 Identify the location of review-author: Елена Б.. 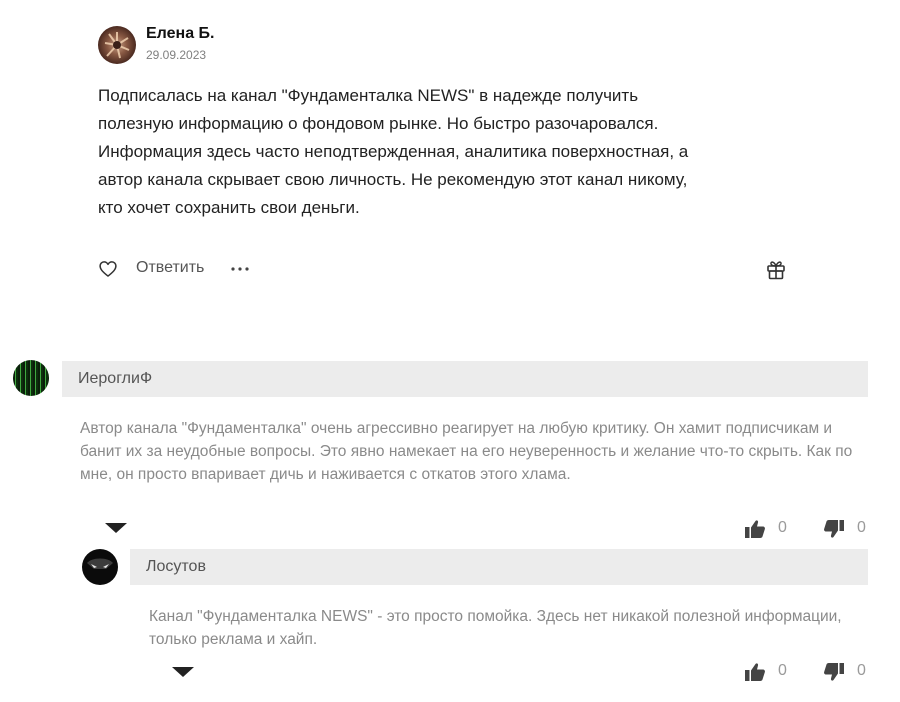
(180, 34).